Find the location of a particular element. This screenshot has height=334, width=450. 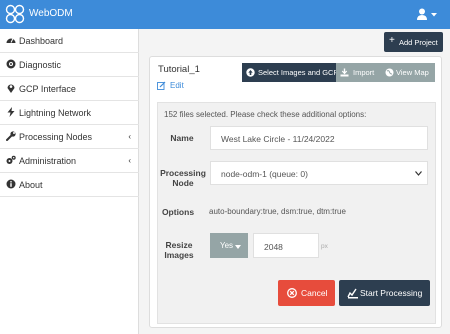

webodm-logo-icon is located at coordinates (15, 14).